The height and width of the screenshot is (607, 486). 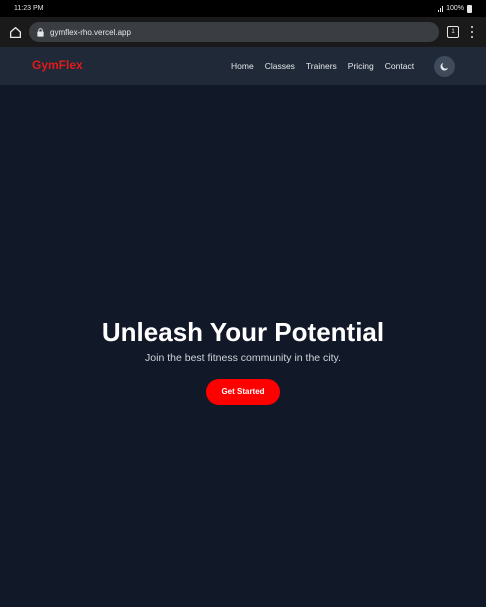 I want to click on status-indicators: 100%, so click(x=454, y=8).